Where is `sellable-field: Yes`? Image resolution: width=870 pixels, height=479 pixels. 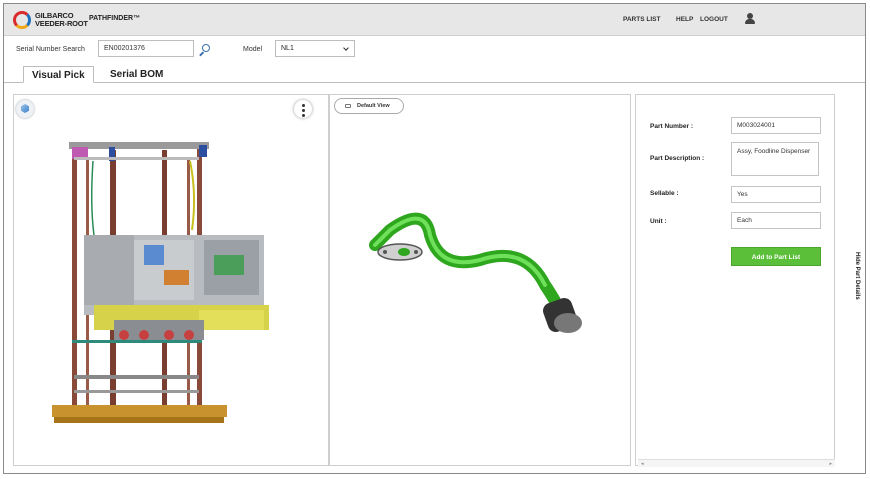
sellable-field: Yes is located at coordinates (776, 194).